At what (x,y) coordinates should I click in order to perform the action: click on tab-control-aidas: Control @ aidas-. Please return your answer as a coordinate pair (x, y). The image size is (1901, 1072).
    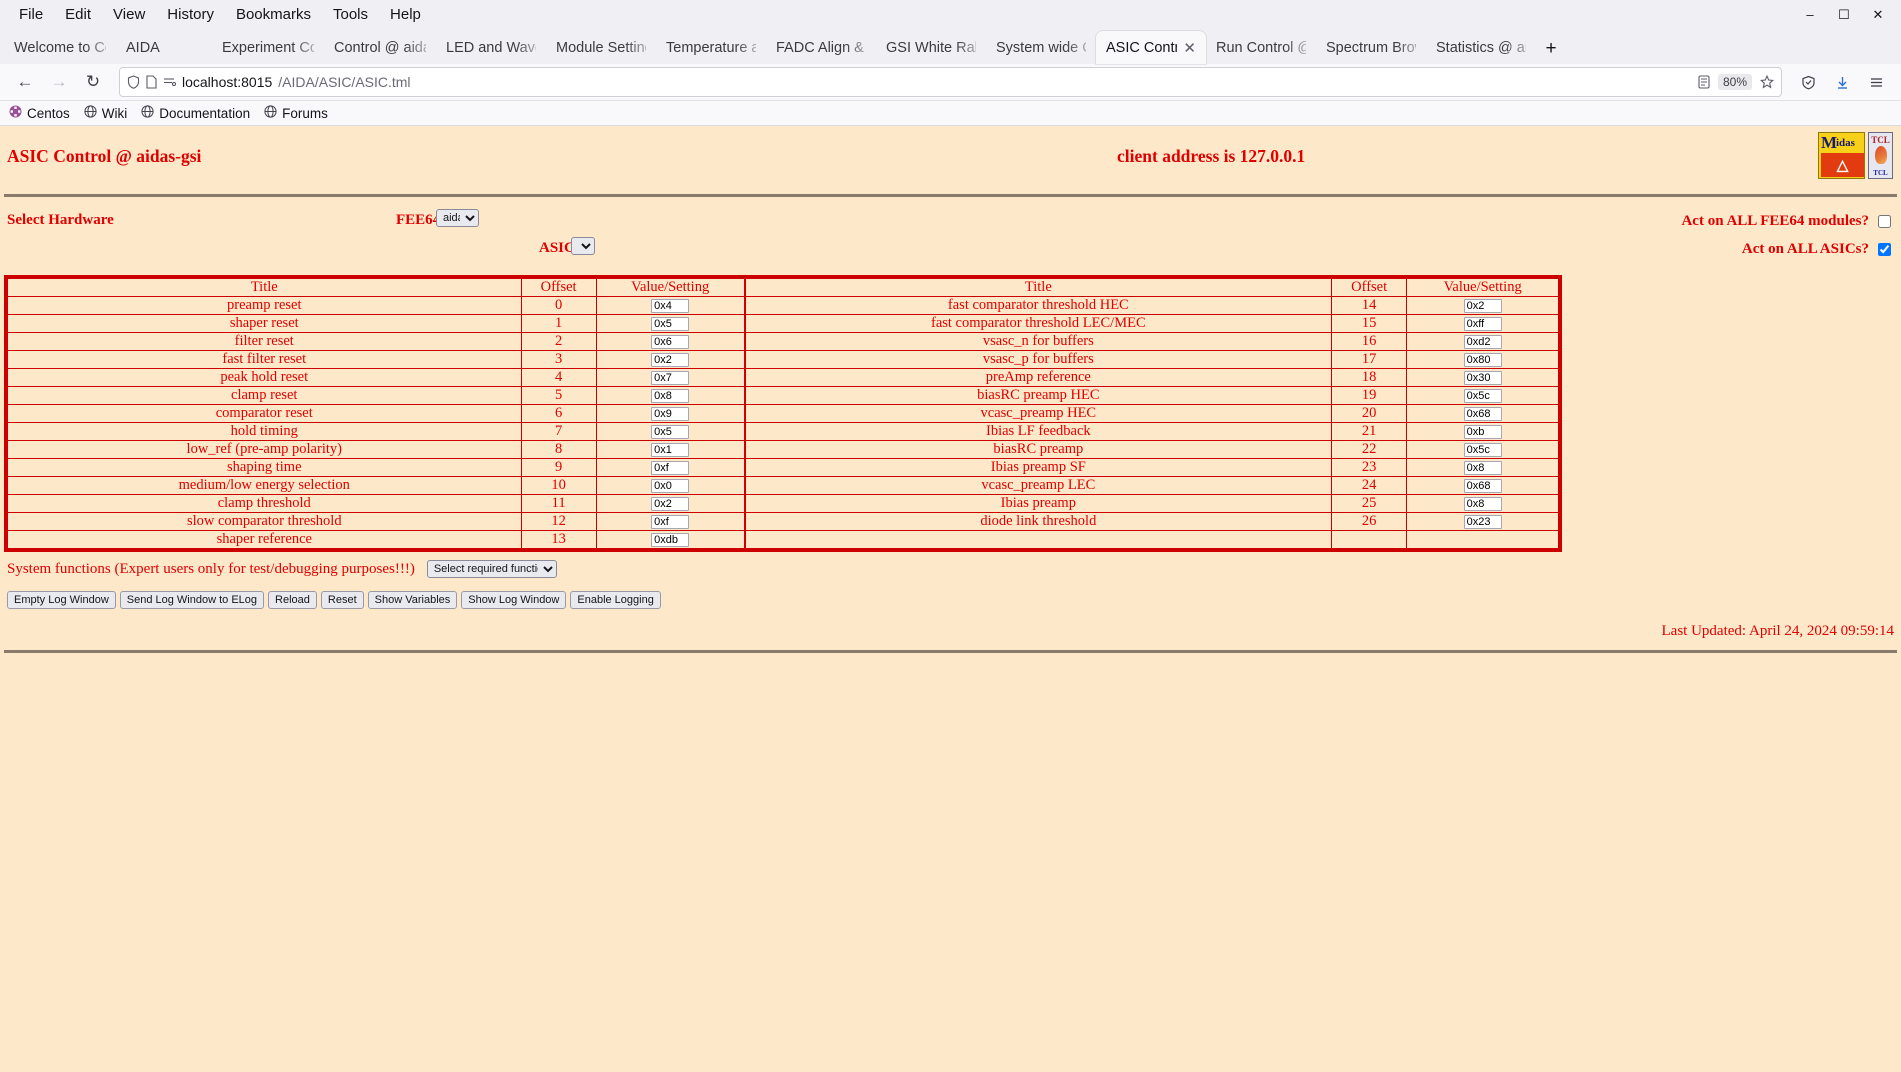
    Looking at the image, I should click on (380, 47).